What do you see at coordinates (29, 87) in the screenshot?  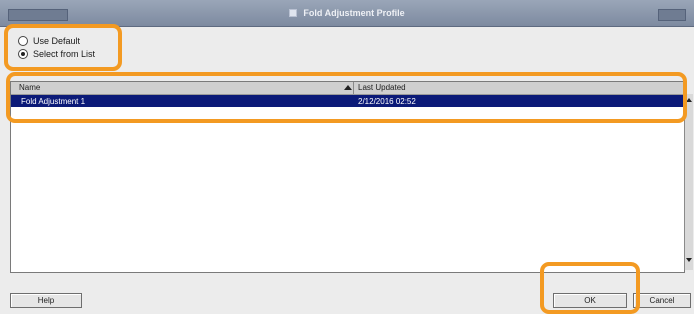 I see `column-header-name: Name` at bounding box center [29, 87].